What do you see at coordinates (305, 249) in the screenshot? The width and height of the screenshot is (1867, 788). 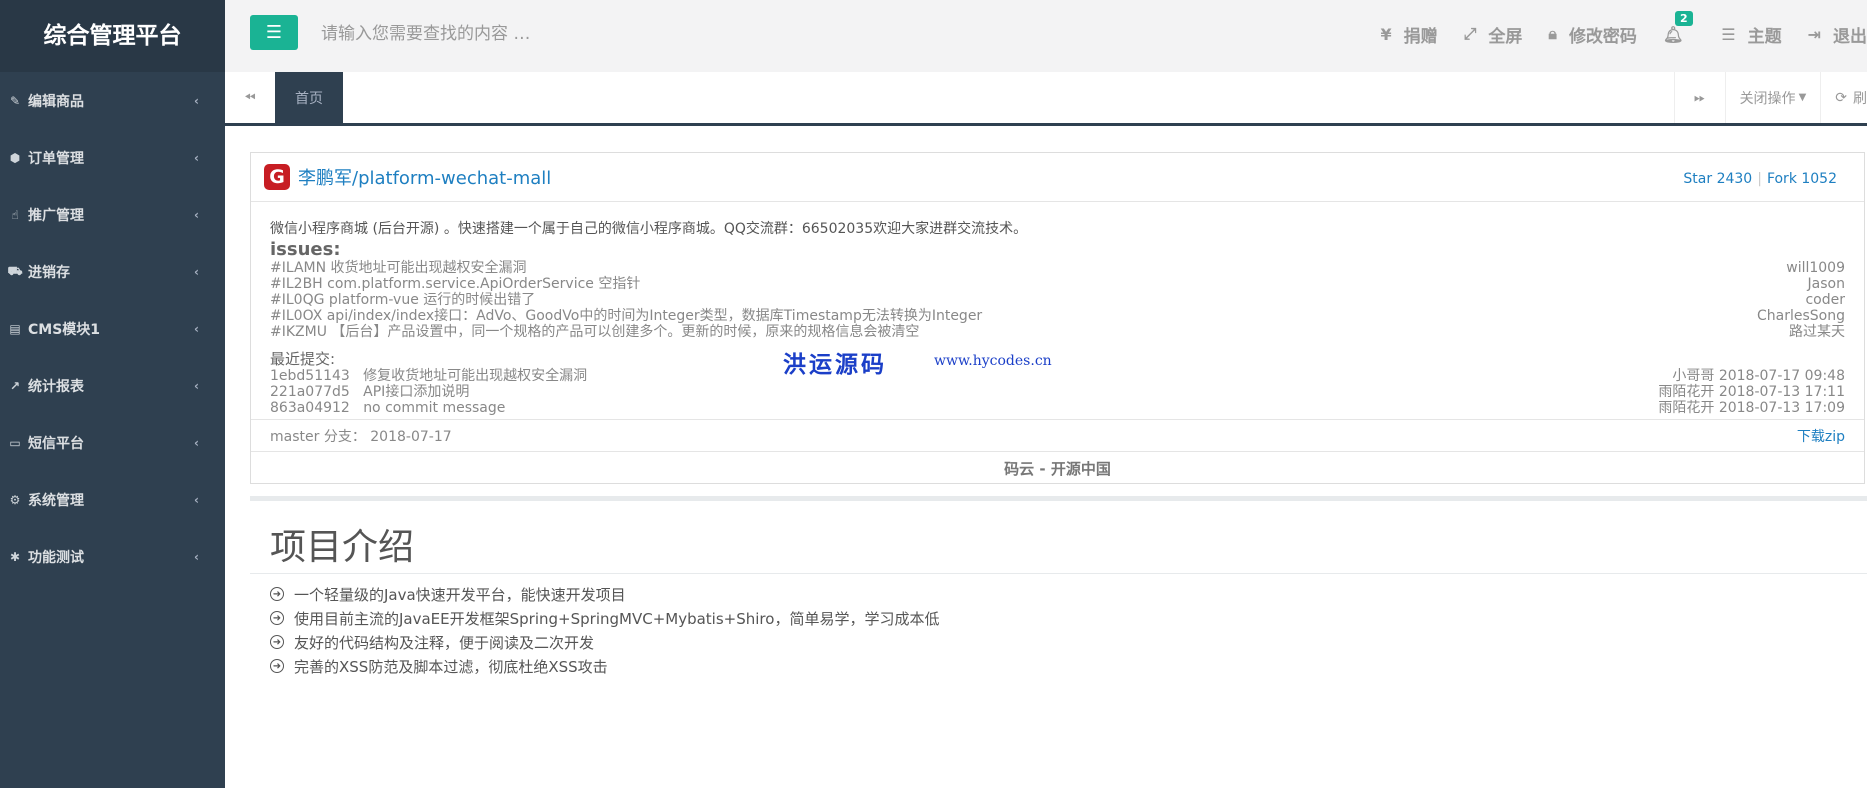 I see `issues-heading: issues:` at bounding box center [305, 249].